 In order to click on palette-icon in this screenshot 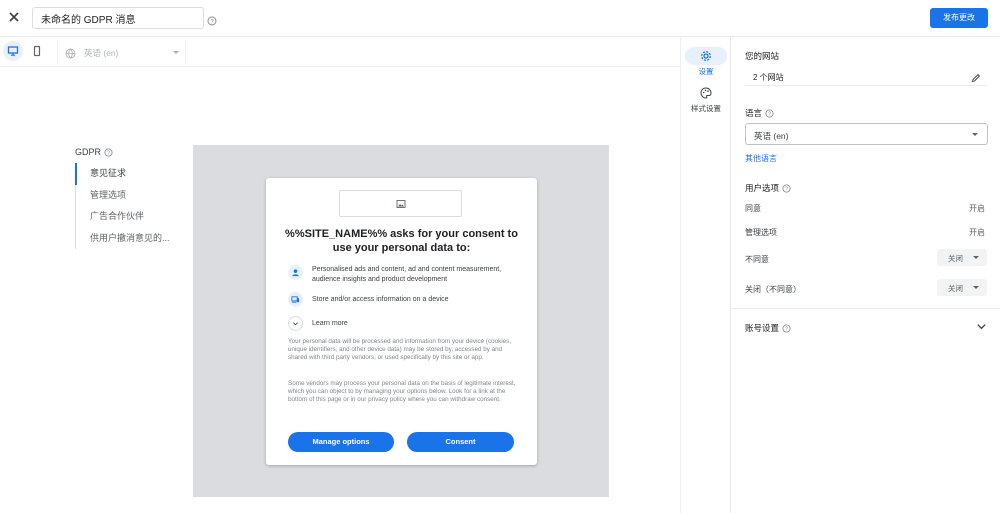, I will do `click(706, 93)`.